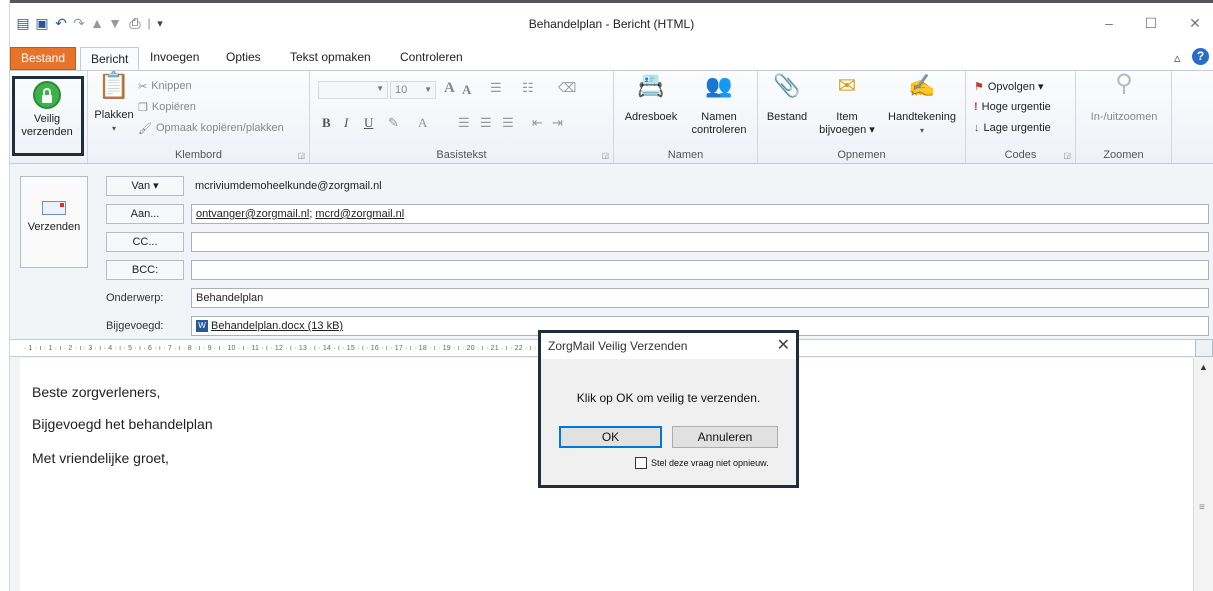 Image resolution: width=1213 pixels, height=591 pixels. Describe the element at coordinates (368, 123) in the screenshot. I see `underline-button: U` at that location.